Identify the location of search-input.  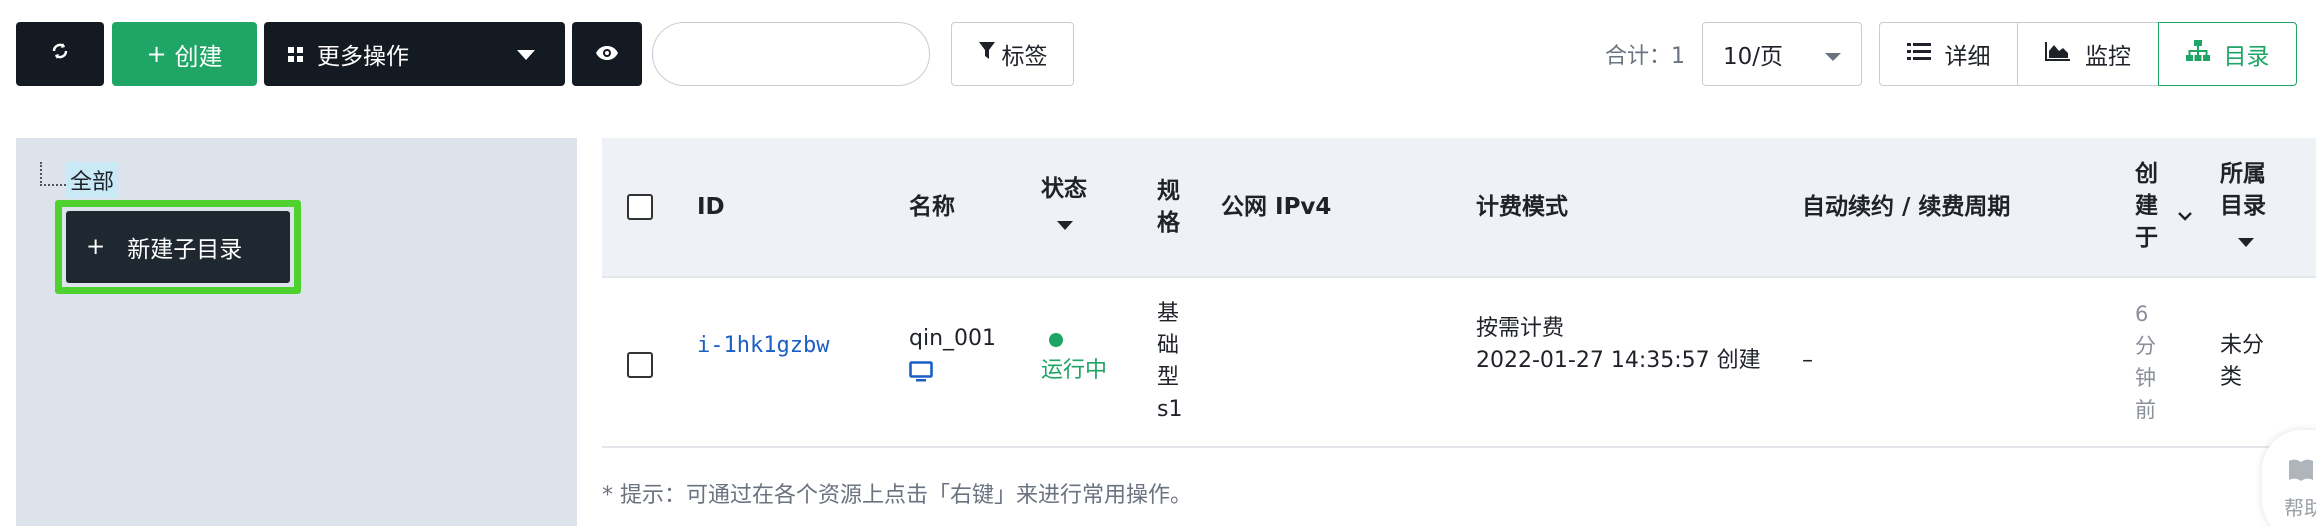
(791, 54).